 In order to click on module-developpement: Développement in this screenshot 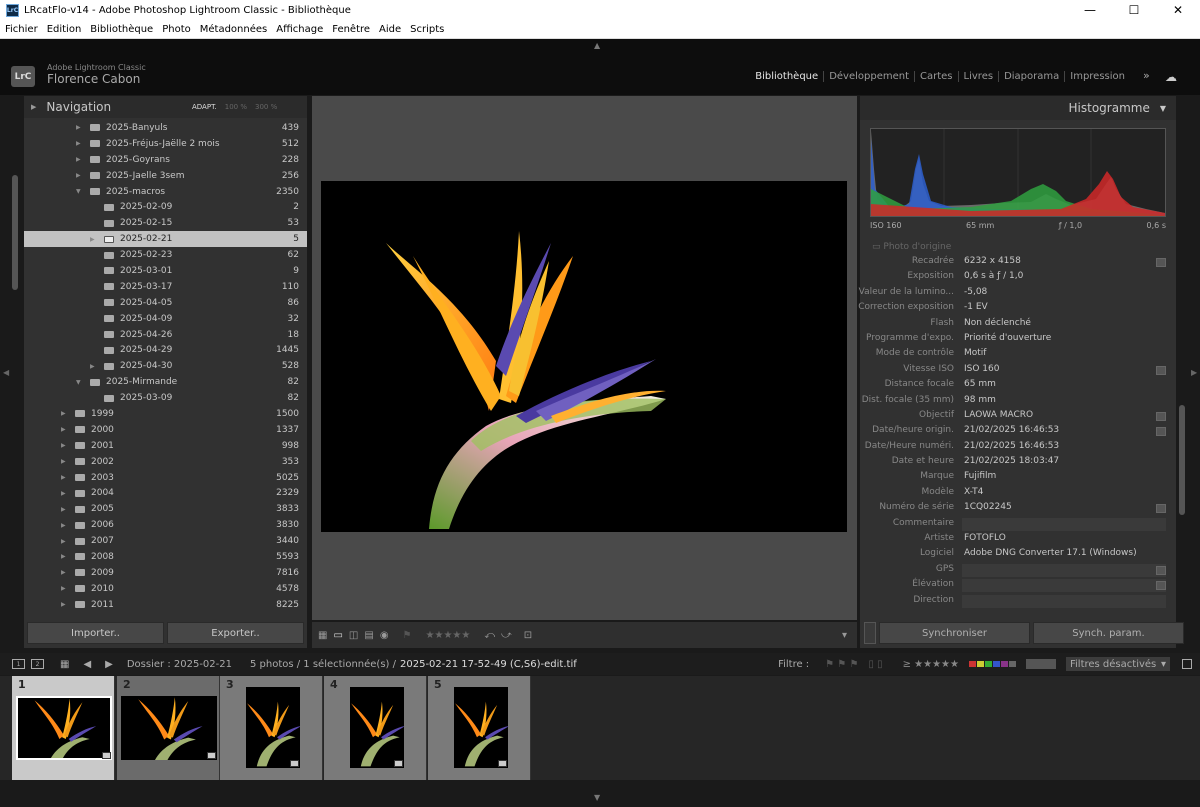, I will do `click(868, 76)`.